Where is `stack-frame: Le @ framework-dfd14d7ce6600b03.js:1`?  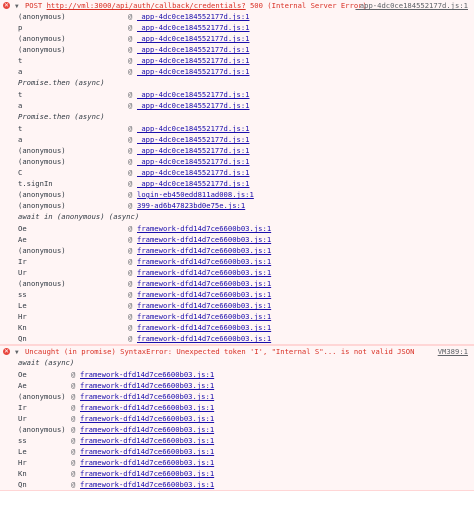 stack-frame: Le @ framework-dfd14d7ce6600b03.js:1 is located at coordinates (246, 305).